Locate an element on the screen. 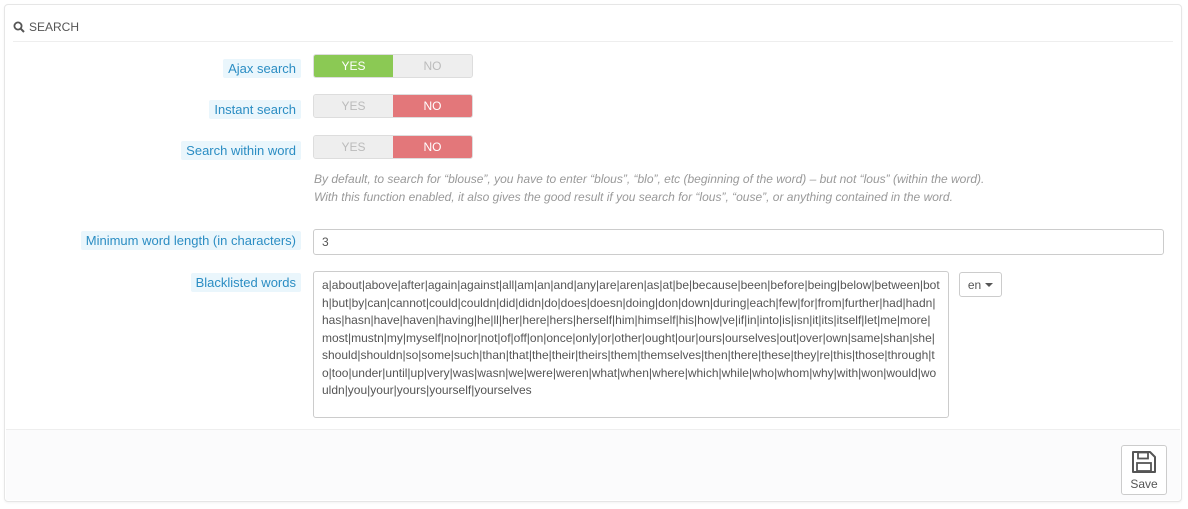 The height and width of the screenshot is (509, 1188). panel-title: Search is located at coordinates (54, 27).